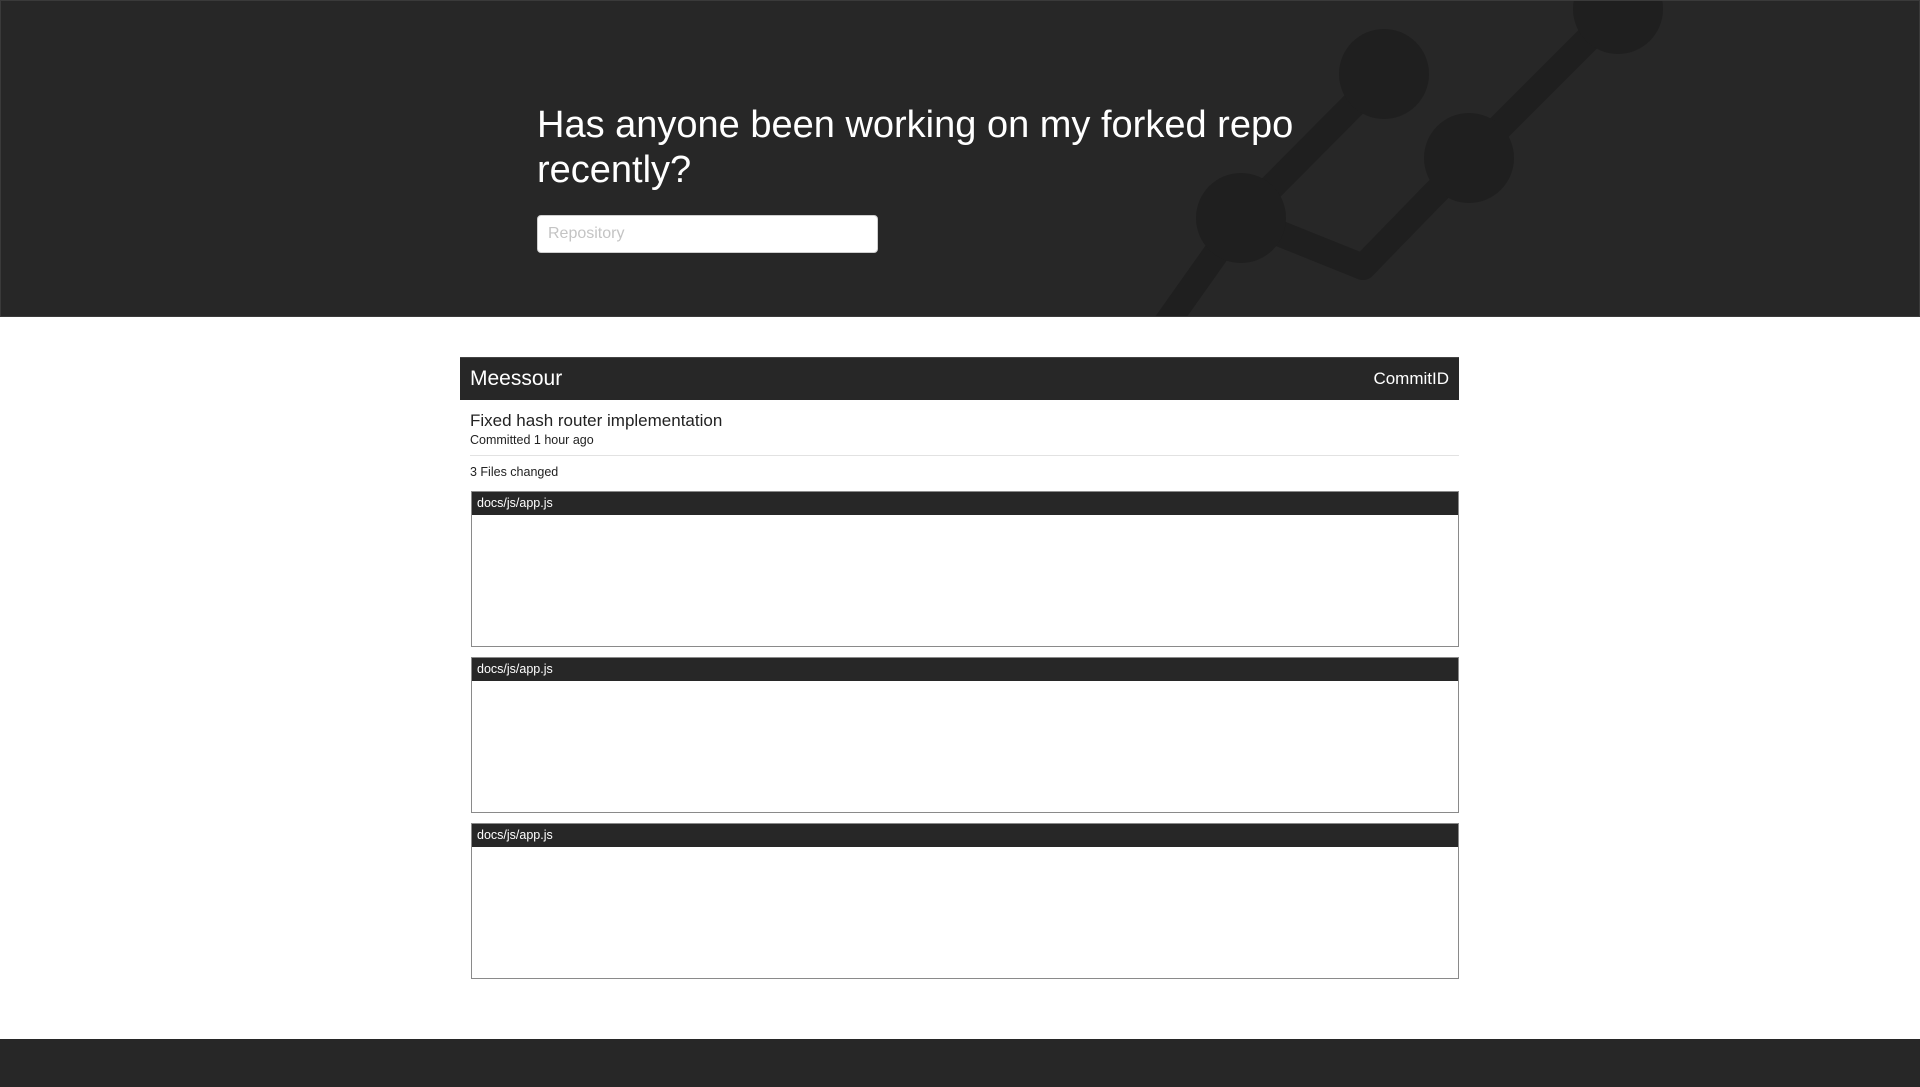 This screenshot has height=1087, width=1920. I want to click on commit-timestamp: Committed 1 hour ago, so click(532, 440).